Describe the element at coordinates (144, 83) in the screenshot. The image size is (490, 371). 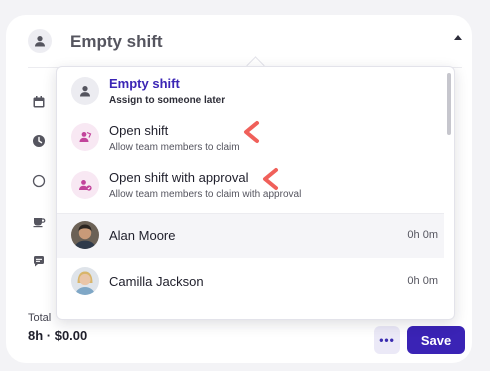
I see `option-title: Empty shift` at that location.